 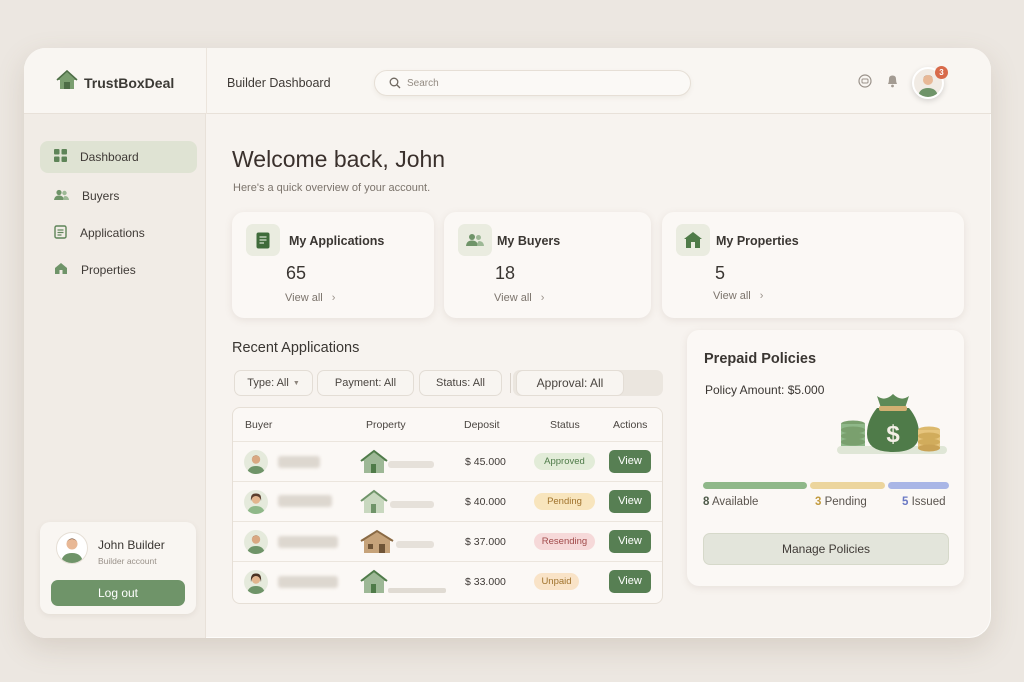 What do you see at coordinates (760, 359) in the screenshot?
I see `policies-title: Prepaid Policies` at bounding box center [760, 359].